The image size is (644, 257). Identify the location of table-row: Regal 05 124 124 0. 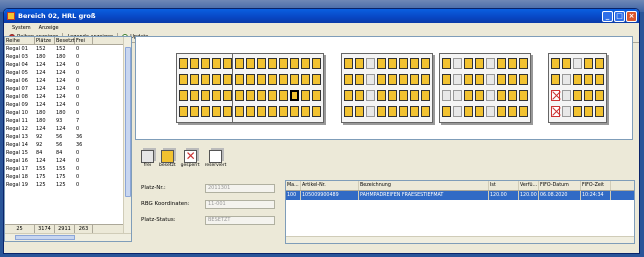
(68, 73).